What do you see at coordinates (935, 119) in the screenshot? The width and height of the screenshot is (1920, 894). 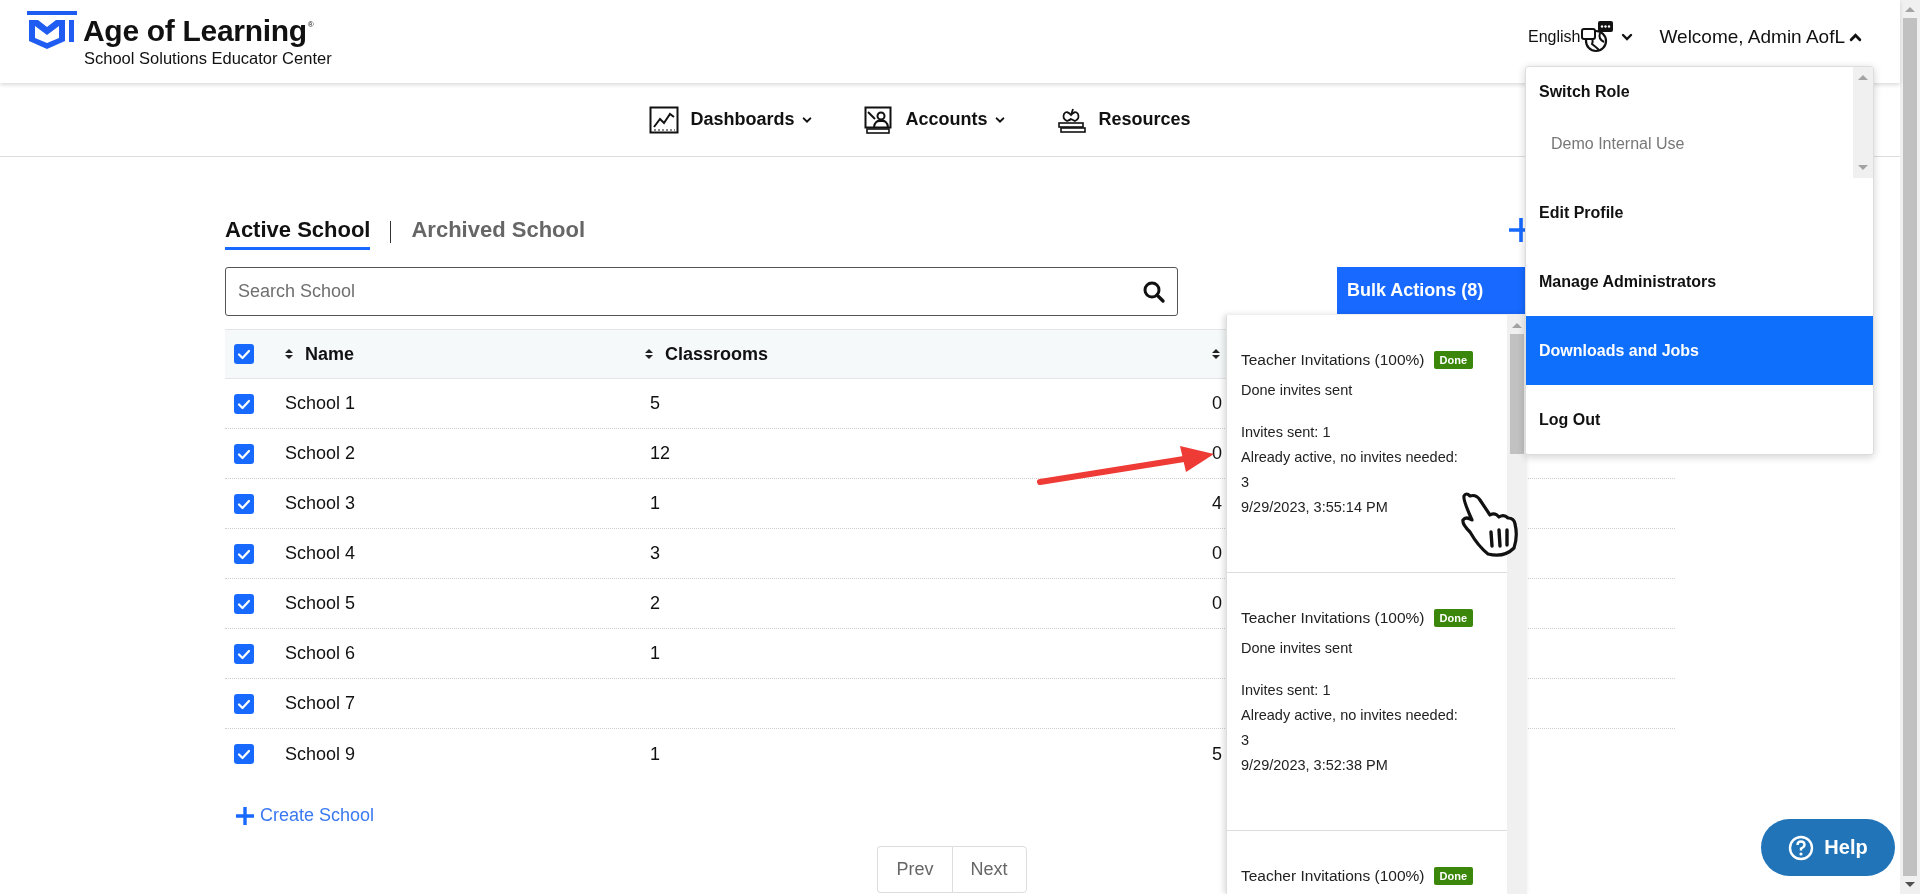 I see `nav-menu-item: Accounts` at bounding box center [935, 119].